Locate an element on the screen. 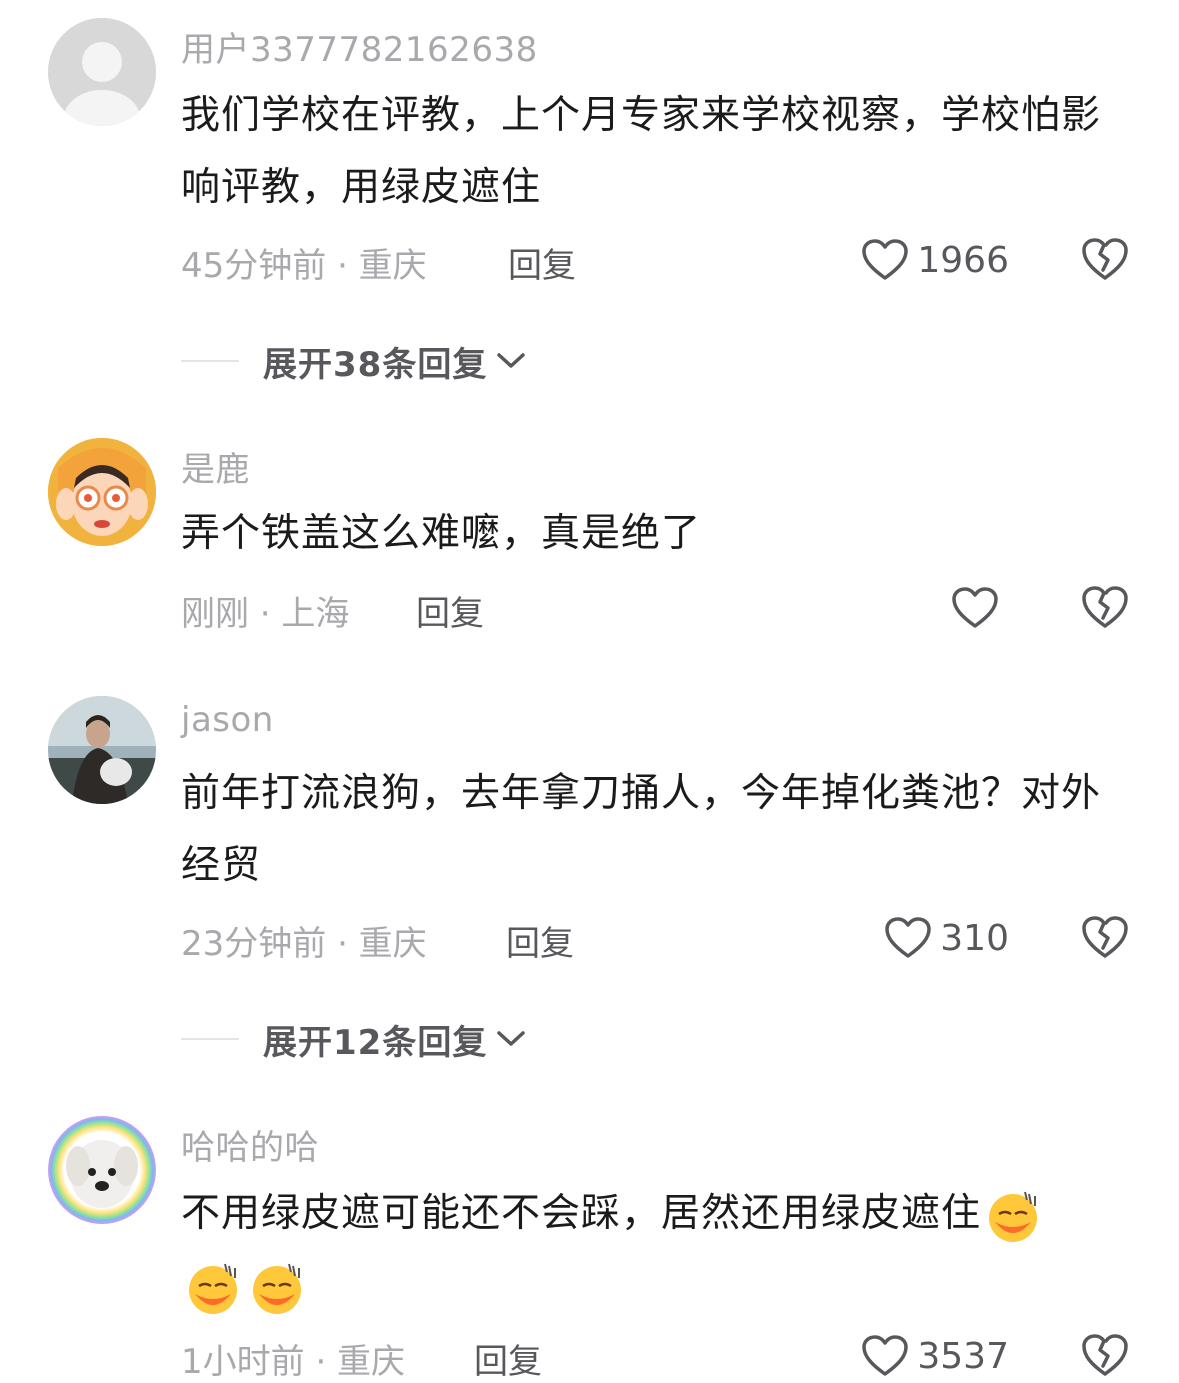  like-count: 1966 is located at coordinates (963, 260).